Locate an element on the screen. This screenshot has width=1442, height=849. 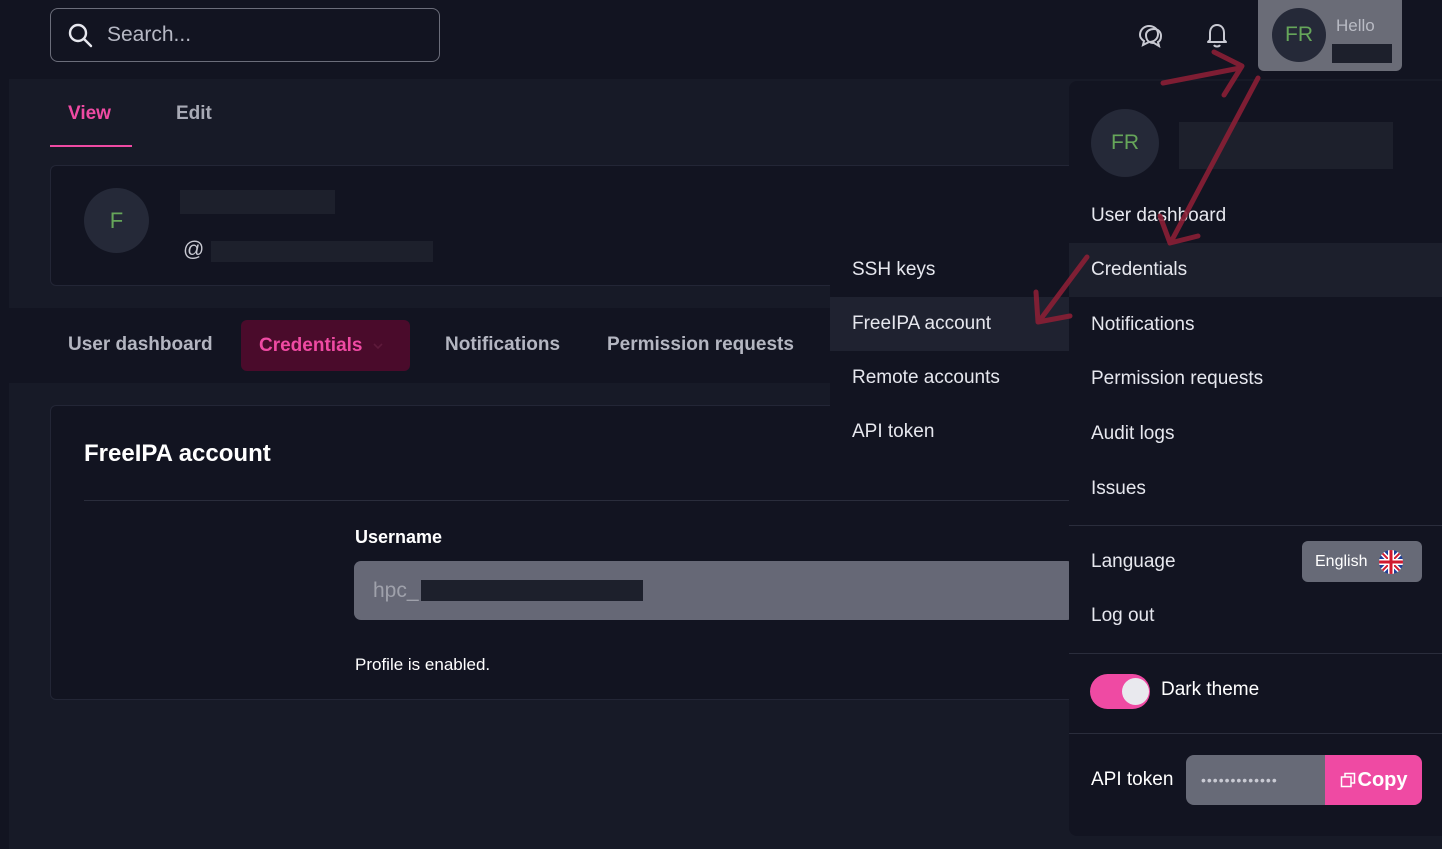
arrow-to-avatar is located at coordinates (1201, 75).